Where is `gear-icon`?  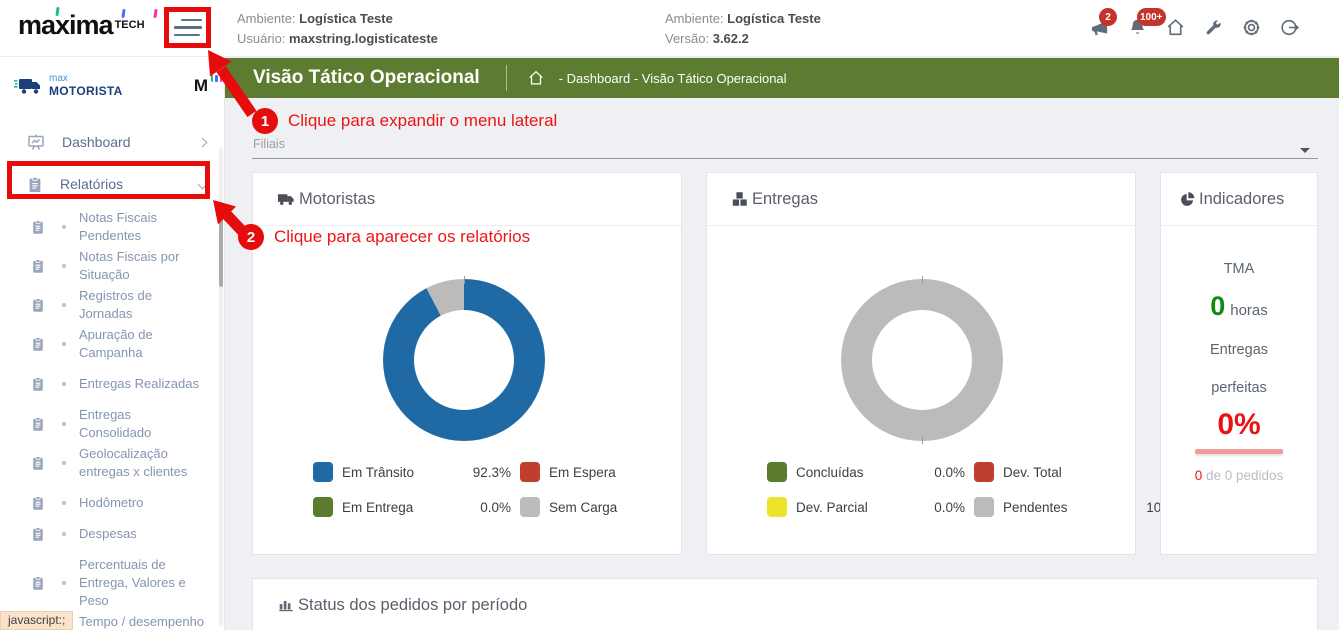 gear-icon is located at coordinates (1251, 27).